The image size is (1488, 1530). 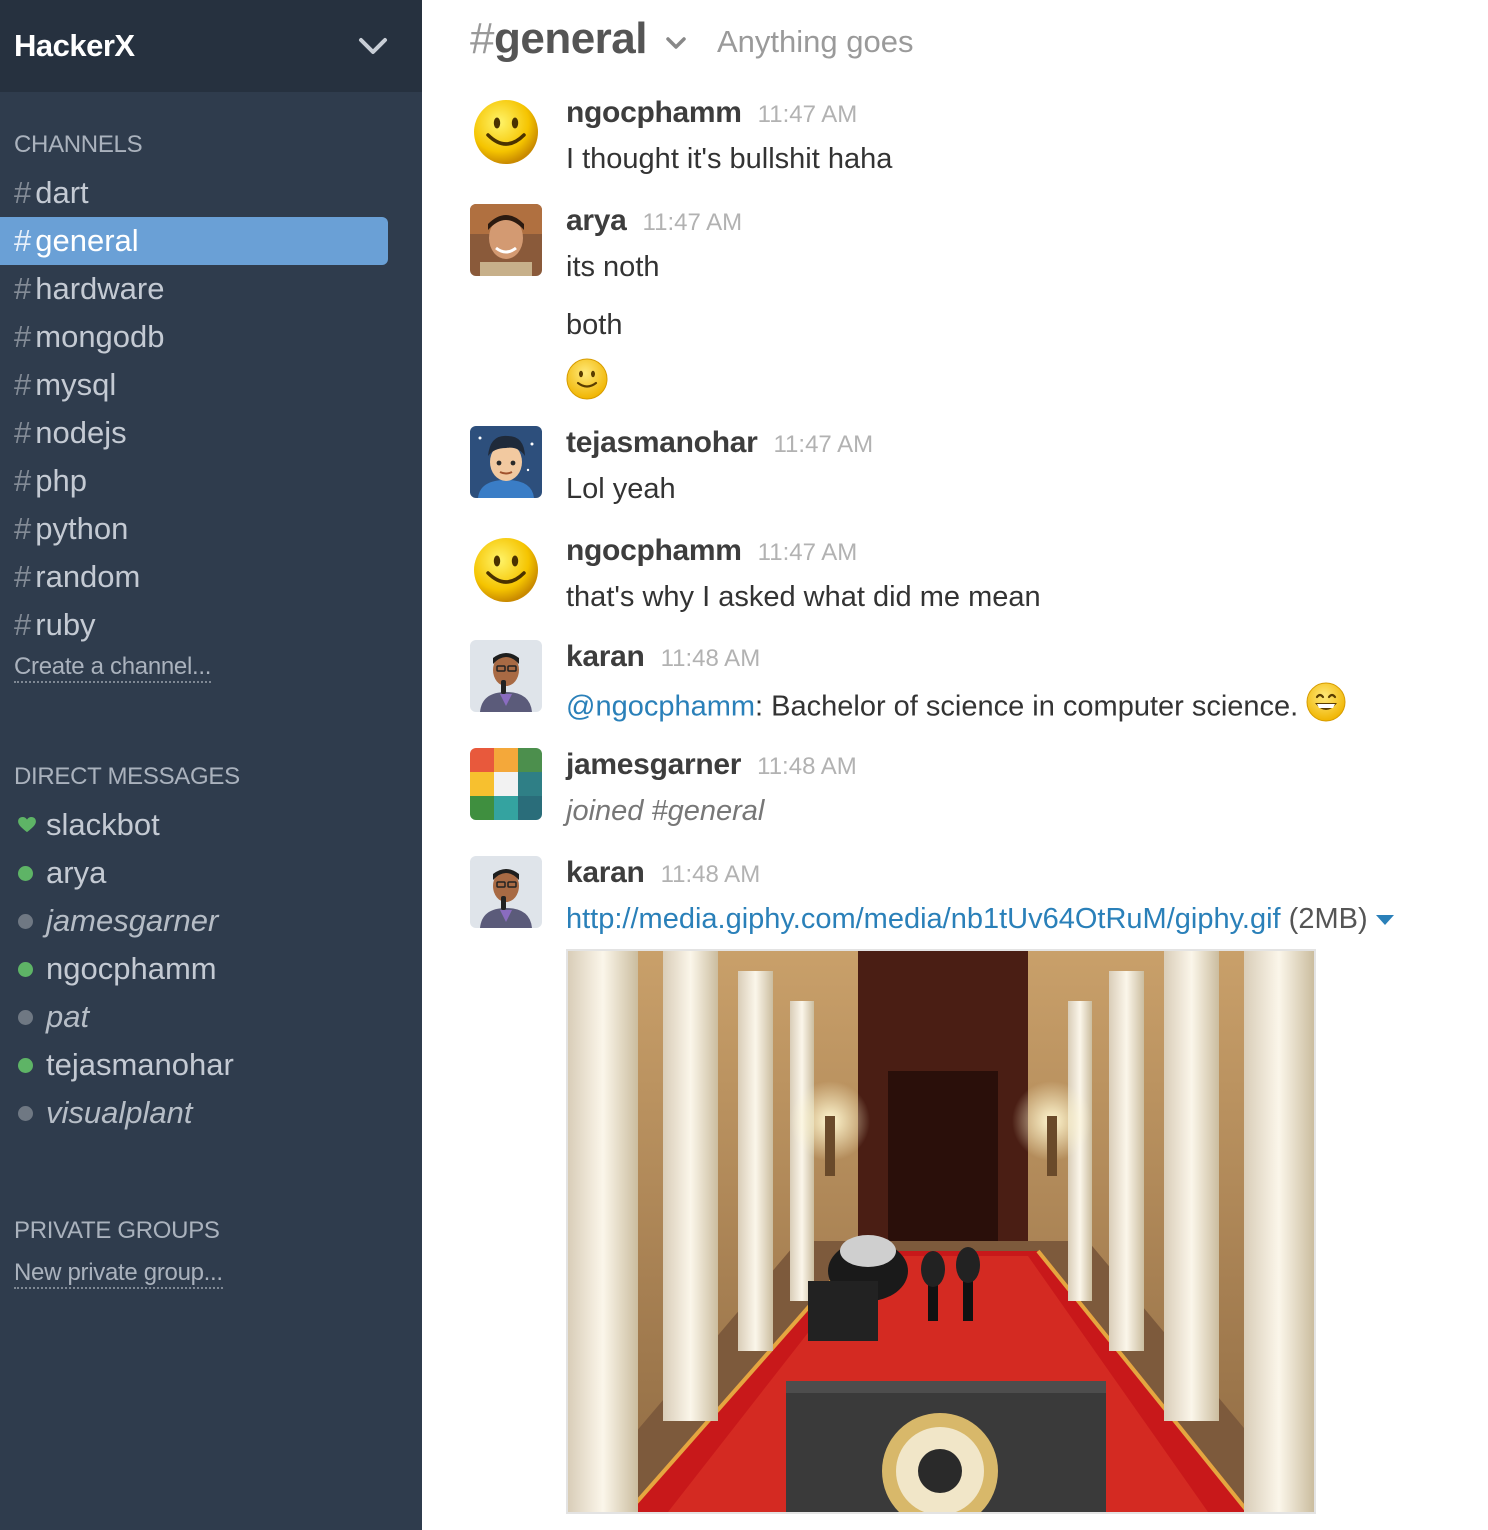 I want to click on dm-label: jamesgarner, so click(x=132, y=920).